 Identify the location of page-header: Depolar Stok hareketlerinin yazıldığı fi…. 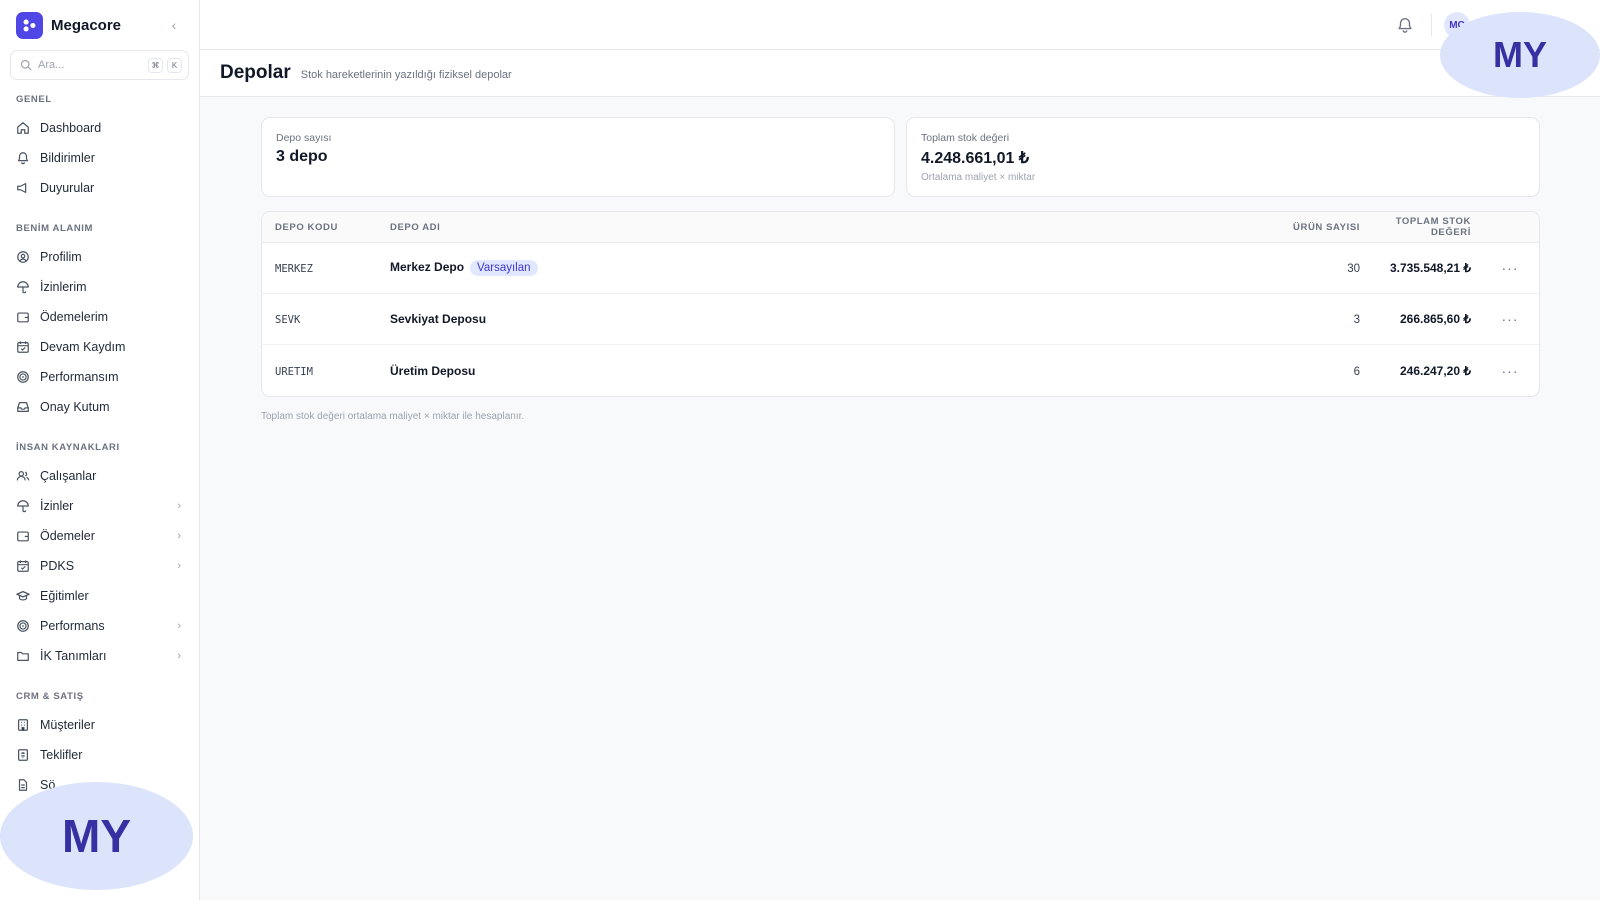
(900, 73).